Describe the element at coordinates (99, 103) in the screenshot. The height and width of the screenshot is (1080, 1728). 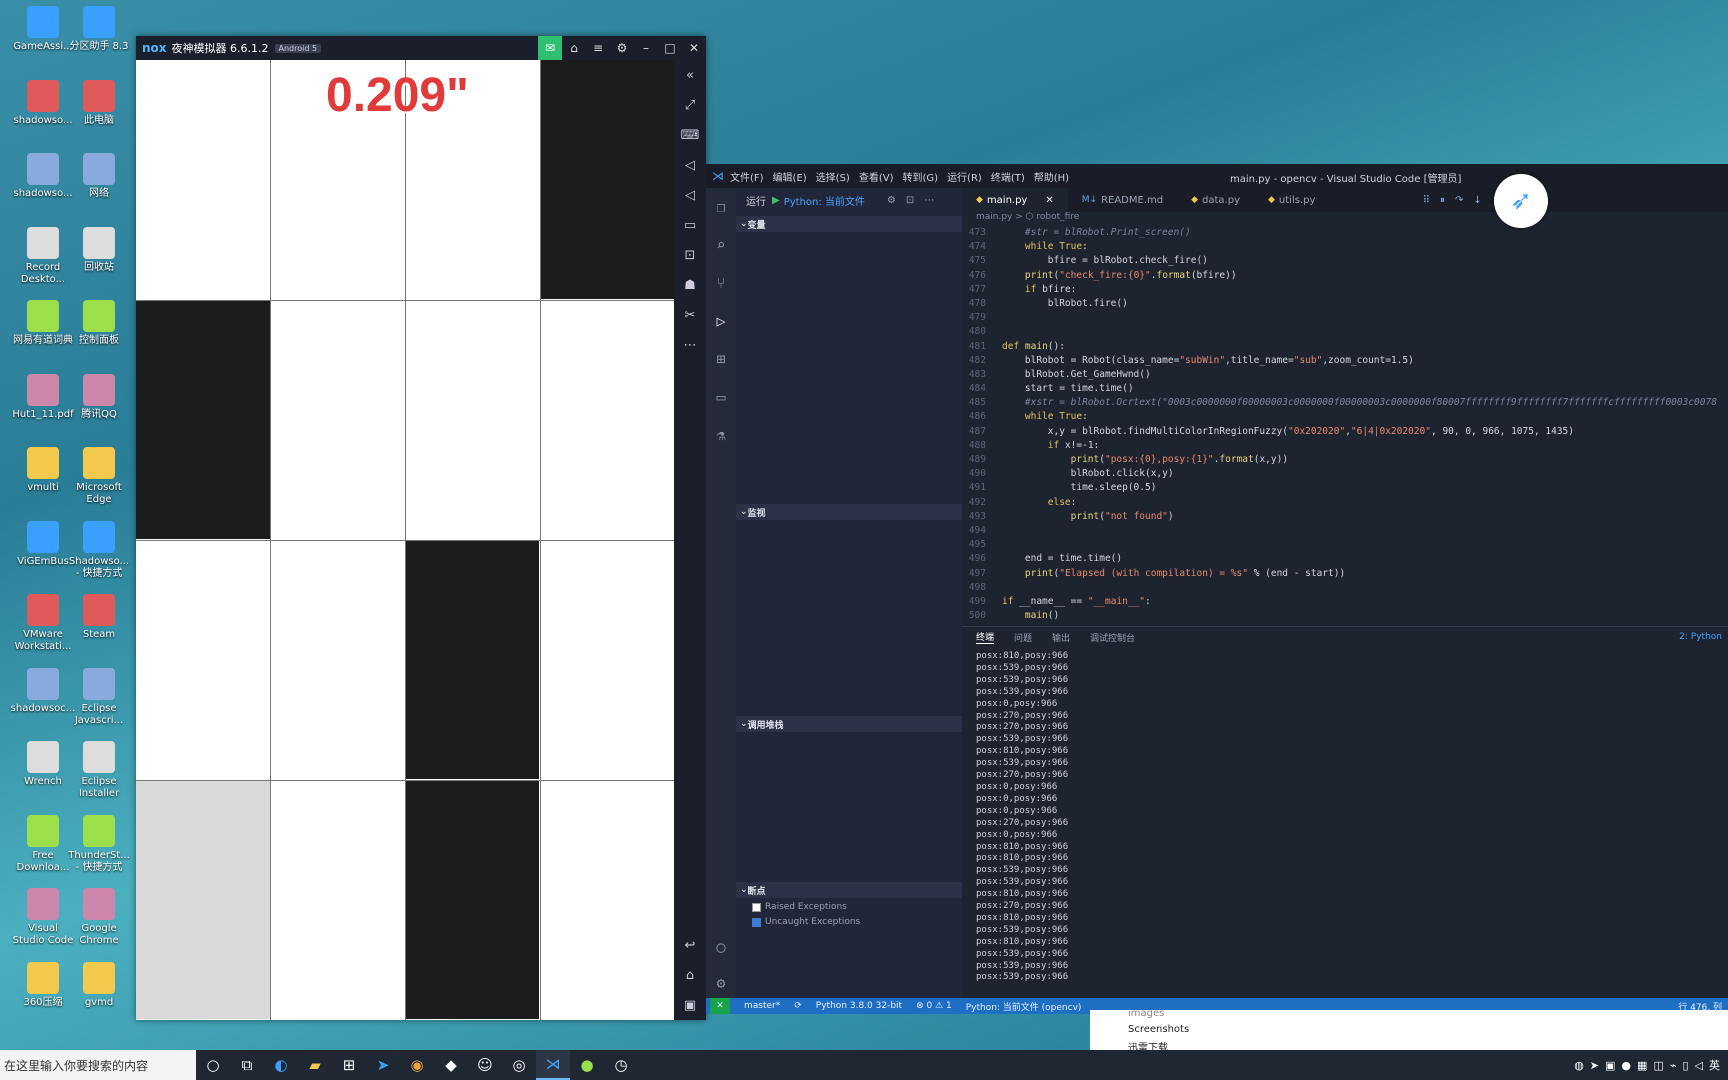
I see `desktop-icon: 此电脑` at that location.